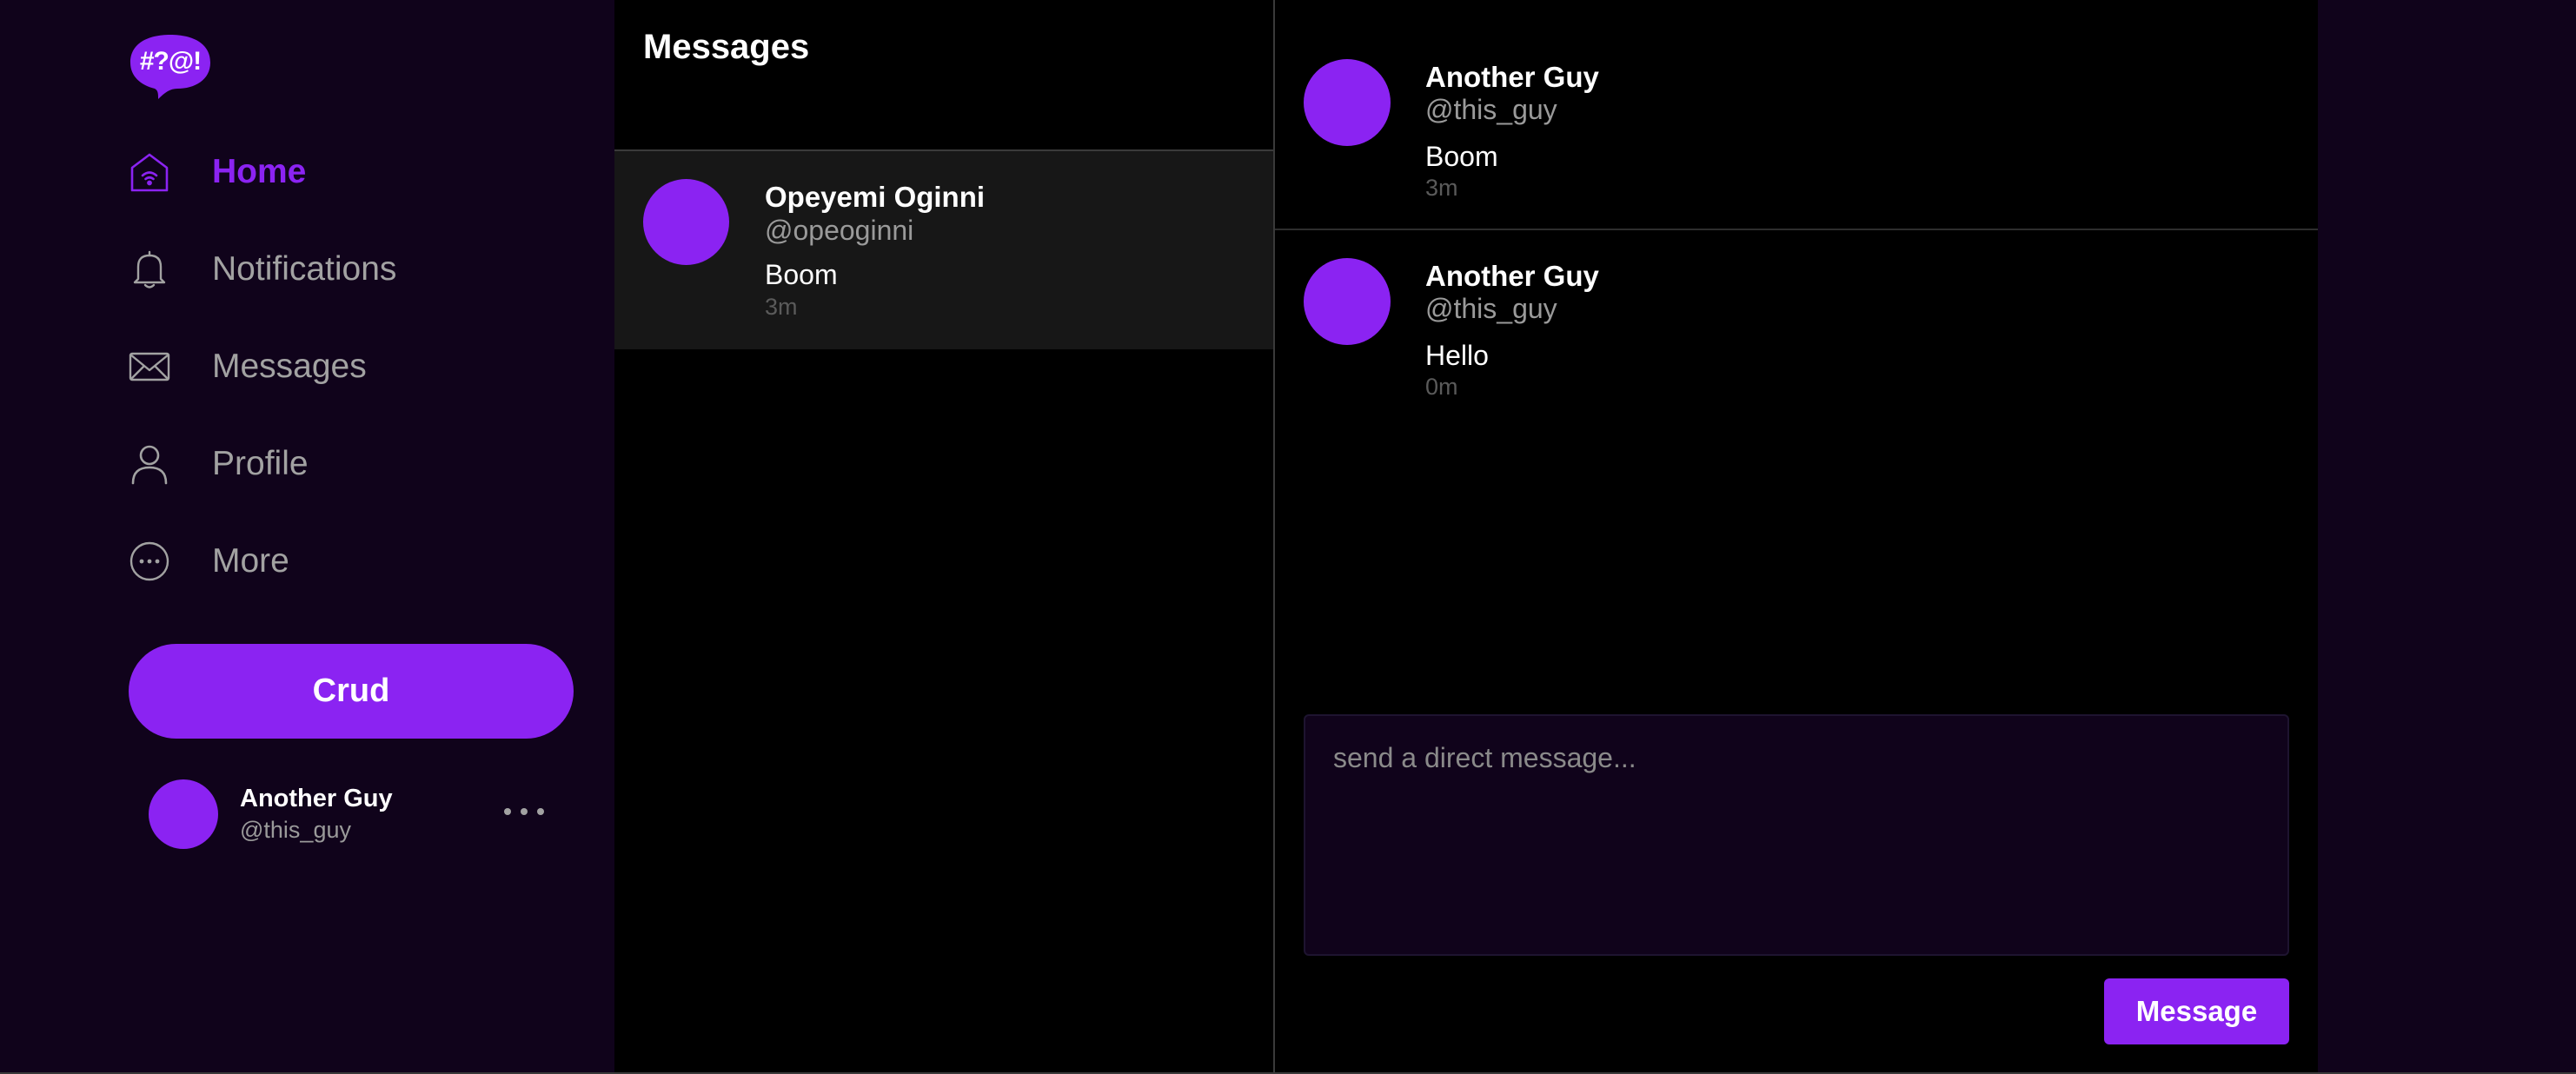 The image size is (2576, 1074). Describe the element at coordinates (353, 815) in the screenshot. I see `account-switcher: Another Guy @this_guy` at that location.